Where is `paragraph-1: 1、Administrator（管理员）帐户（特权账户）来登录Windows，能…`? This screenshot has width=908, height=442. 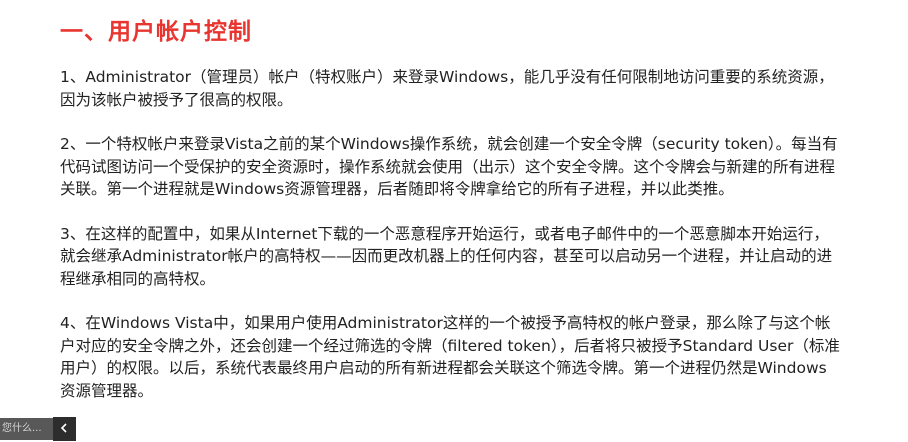 paragraph-1: 1、Administrator（管理员）帐户（特权账户）来登录Windows，能… is located at coordinates (447, 88).